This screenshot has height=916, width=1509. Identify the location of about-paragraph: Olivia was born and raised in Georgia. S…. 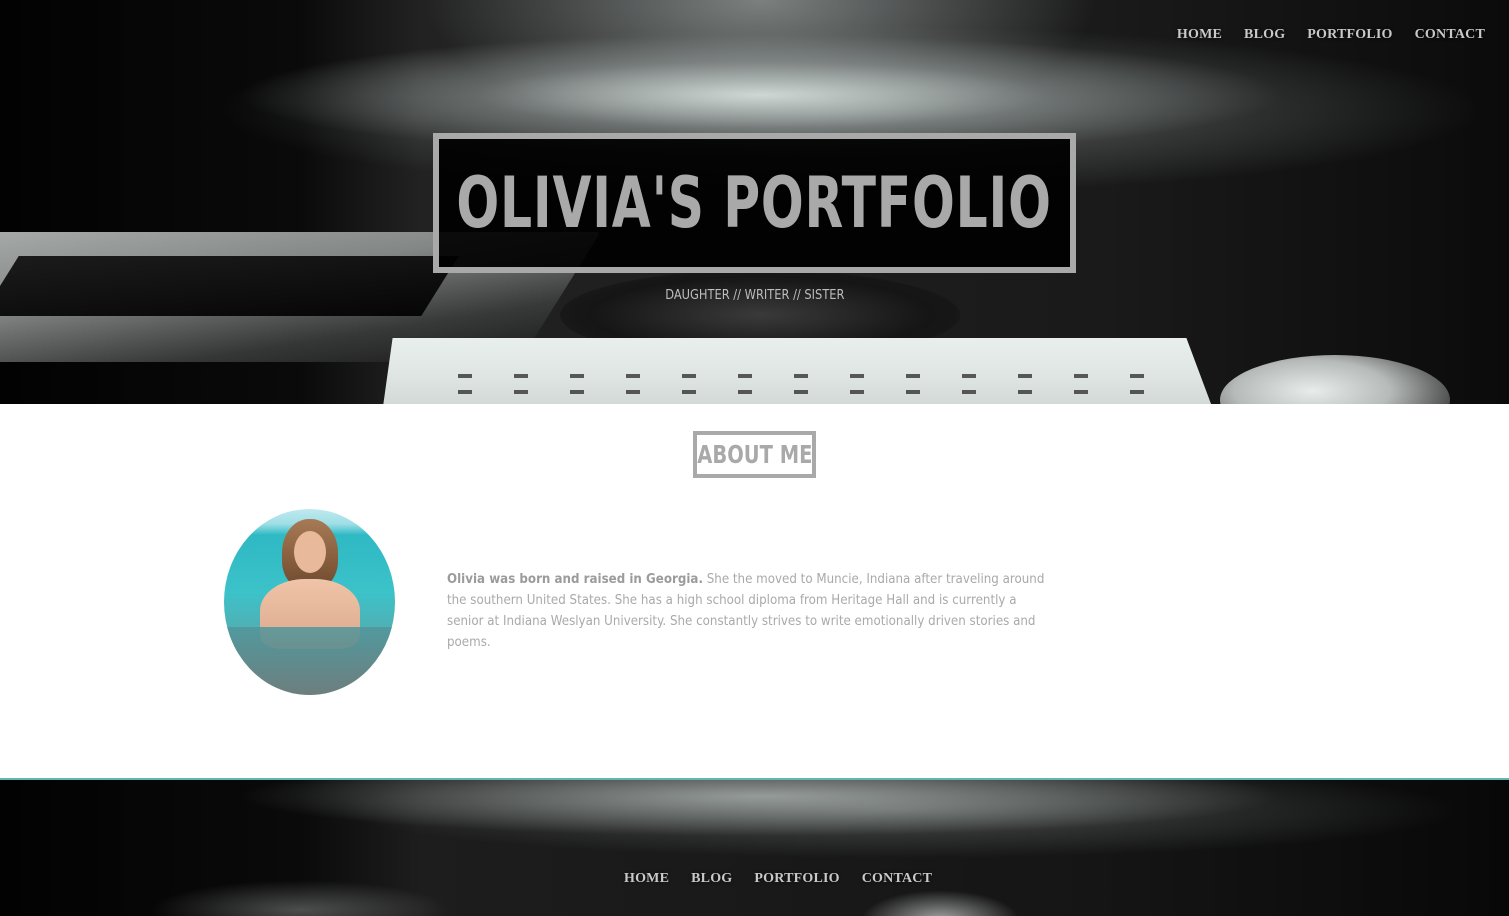
(750, 611).